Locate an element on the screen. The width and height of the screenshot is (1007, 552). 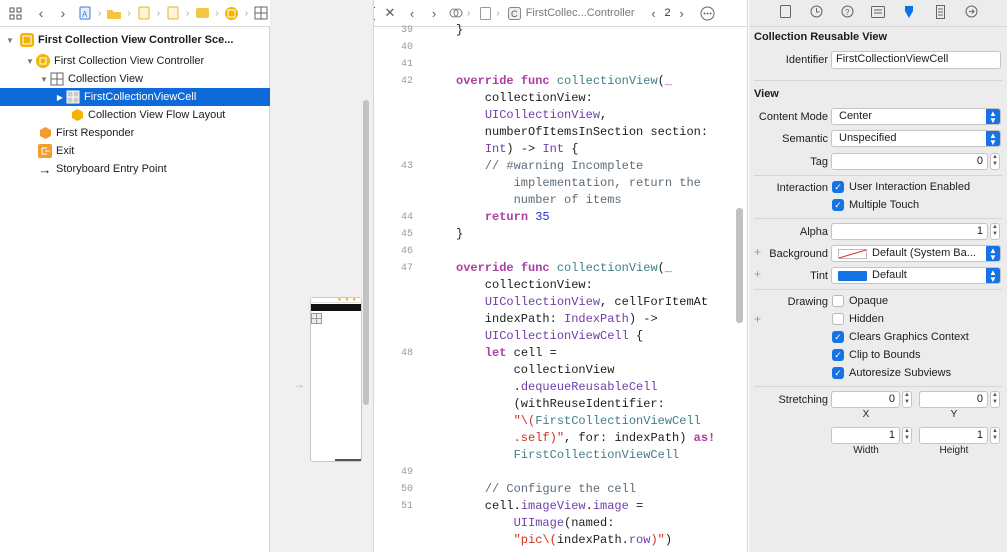
code-line: "pic\(indexPath.row)") is located at coordinates (561, 540).